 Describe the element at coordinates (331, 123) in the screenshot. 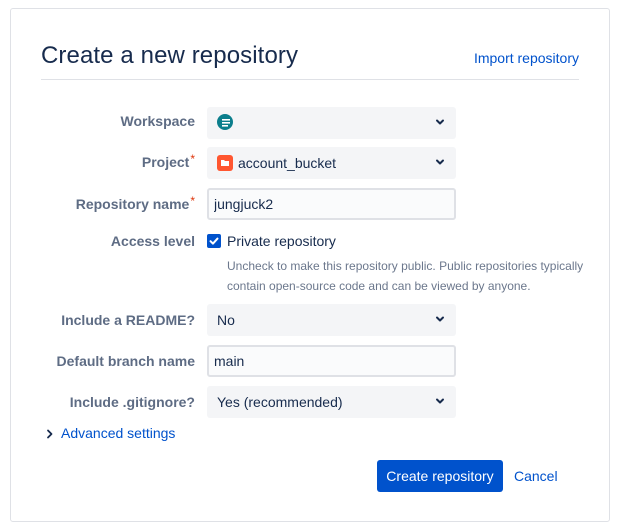

I see `workspace-select` at that location.